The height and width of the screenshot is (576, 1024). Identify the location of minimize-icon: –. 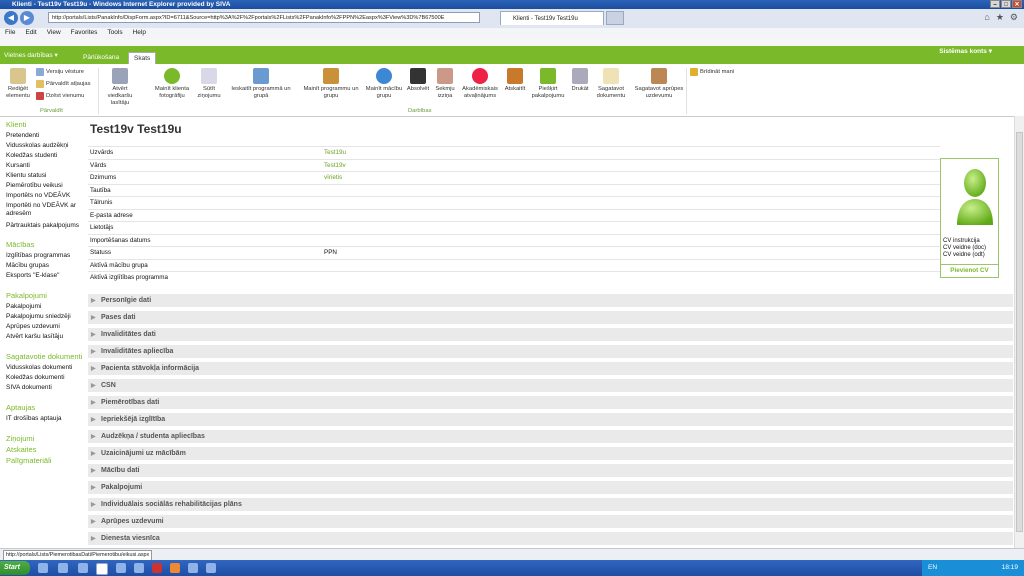
(995, 4).